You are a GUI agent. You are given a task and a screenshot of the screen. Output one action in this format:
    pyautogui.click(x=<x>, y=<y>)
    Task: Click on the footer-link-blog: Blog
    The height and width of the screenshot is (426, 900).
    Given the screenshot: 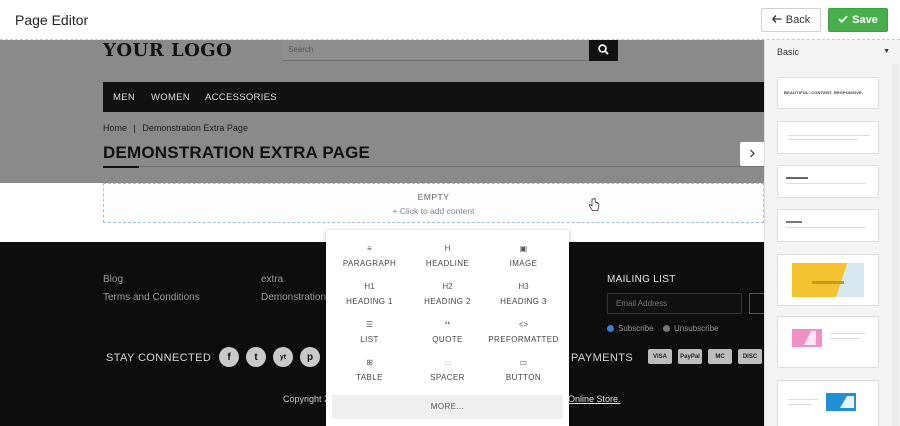 What is the action you would take?
    pyautogui.click(x=113, y=279)
    